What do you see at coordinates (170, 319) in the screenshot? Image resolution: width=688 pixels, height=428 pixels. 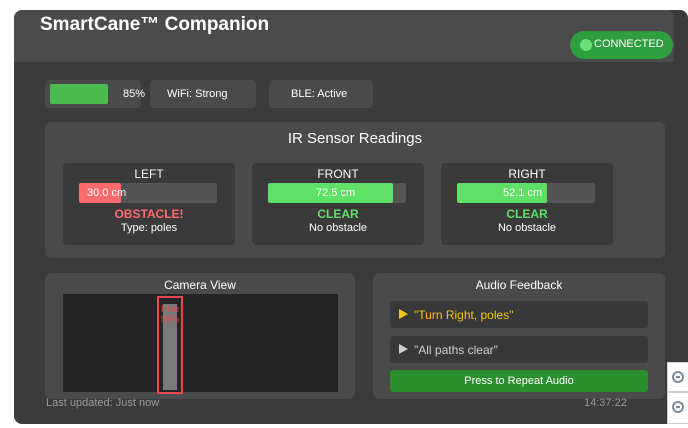 I see `detection-confidence: 98%` at bounding box center [170, 319].